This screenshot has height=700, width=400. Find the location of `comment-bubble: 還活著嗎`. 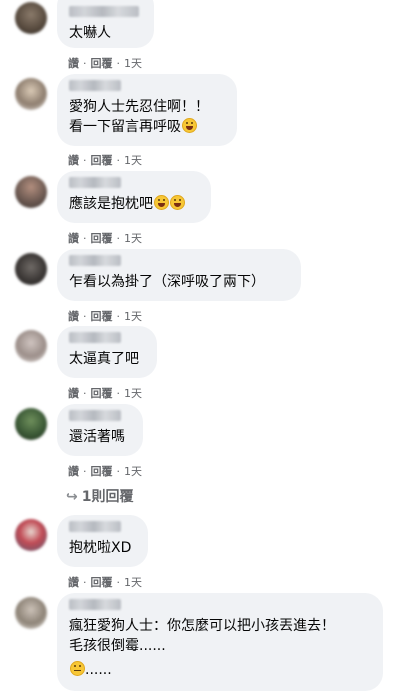

comment-bubble: 還活著嗎 is located at coordinates (100, 430).